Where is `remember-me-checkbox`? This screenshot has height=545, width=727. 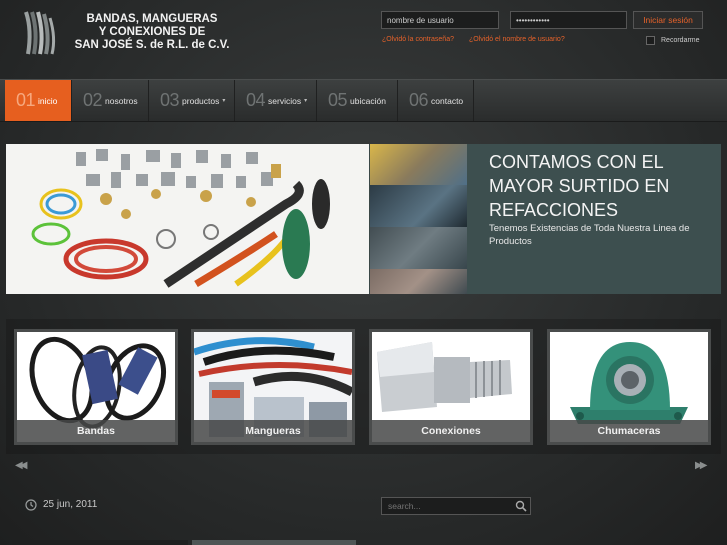 remember-me-checkbox is located at coordinates (650, 40).